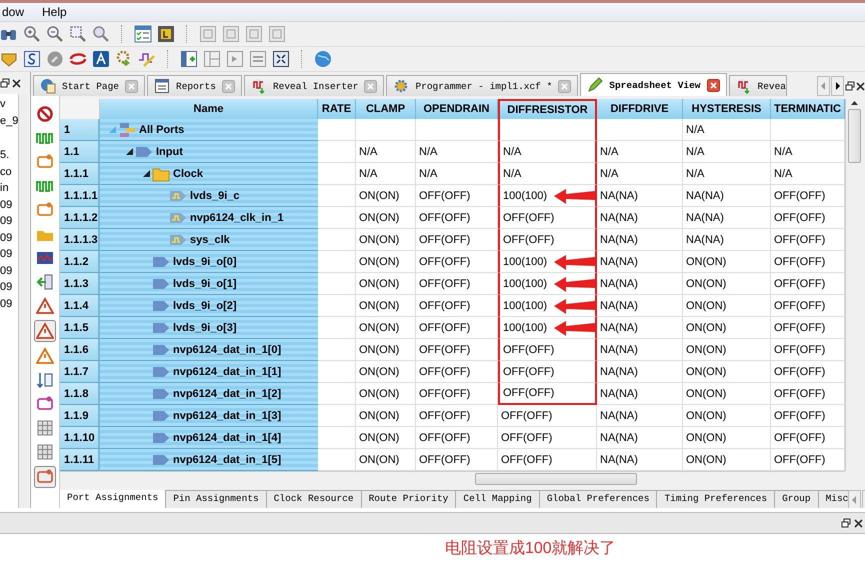 Image resolution: width=865 pixels, height=566 pixels. What do you see at coordinates (833, 499) in the screenshot?
I see `sheet-tab: Misc` at bounding box center [833, 499].